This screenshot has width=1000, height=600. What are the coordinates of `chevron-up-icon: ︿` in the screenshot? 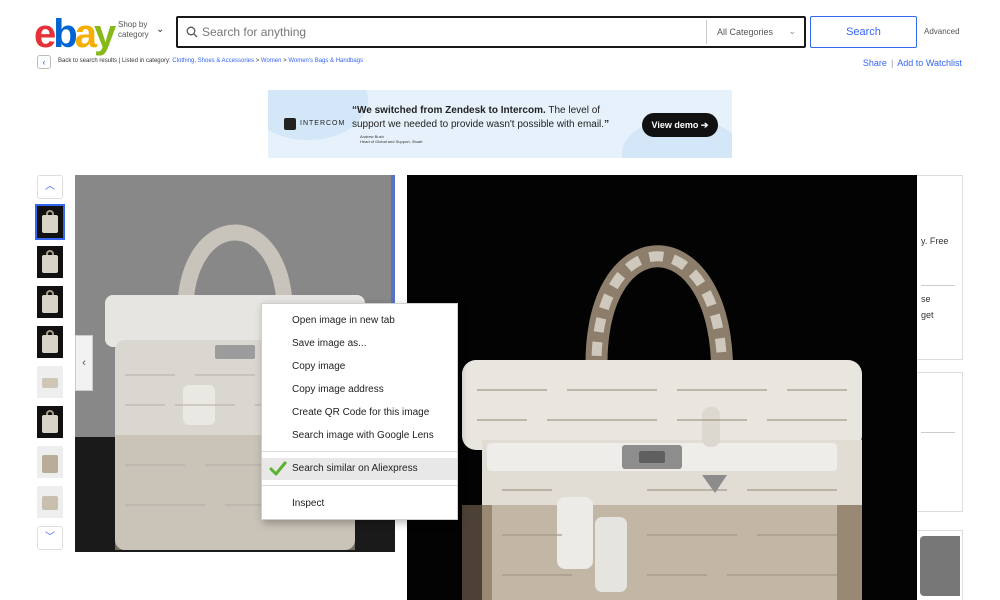 It's located at (50, 186).